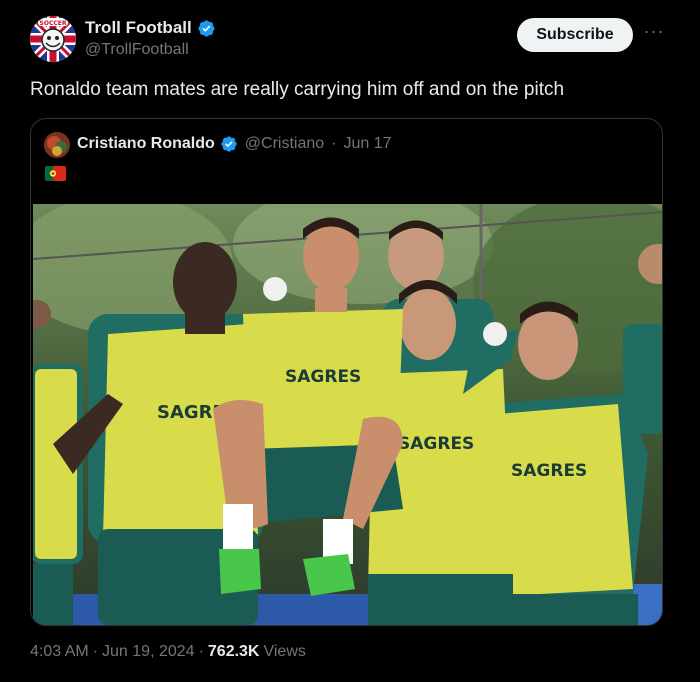 Image resolution: width=700 pixels, height=682 pixels. I want to click on quoted-handle: @Cristiano, so click(284, 144).